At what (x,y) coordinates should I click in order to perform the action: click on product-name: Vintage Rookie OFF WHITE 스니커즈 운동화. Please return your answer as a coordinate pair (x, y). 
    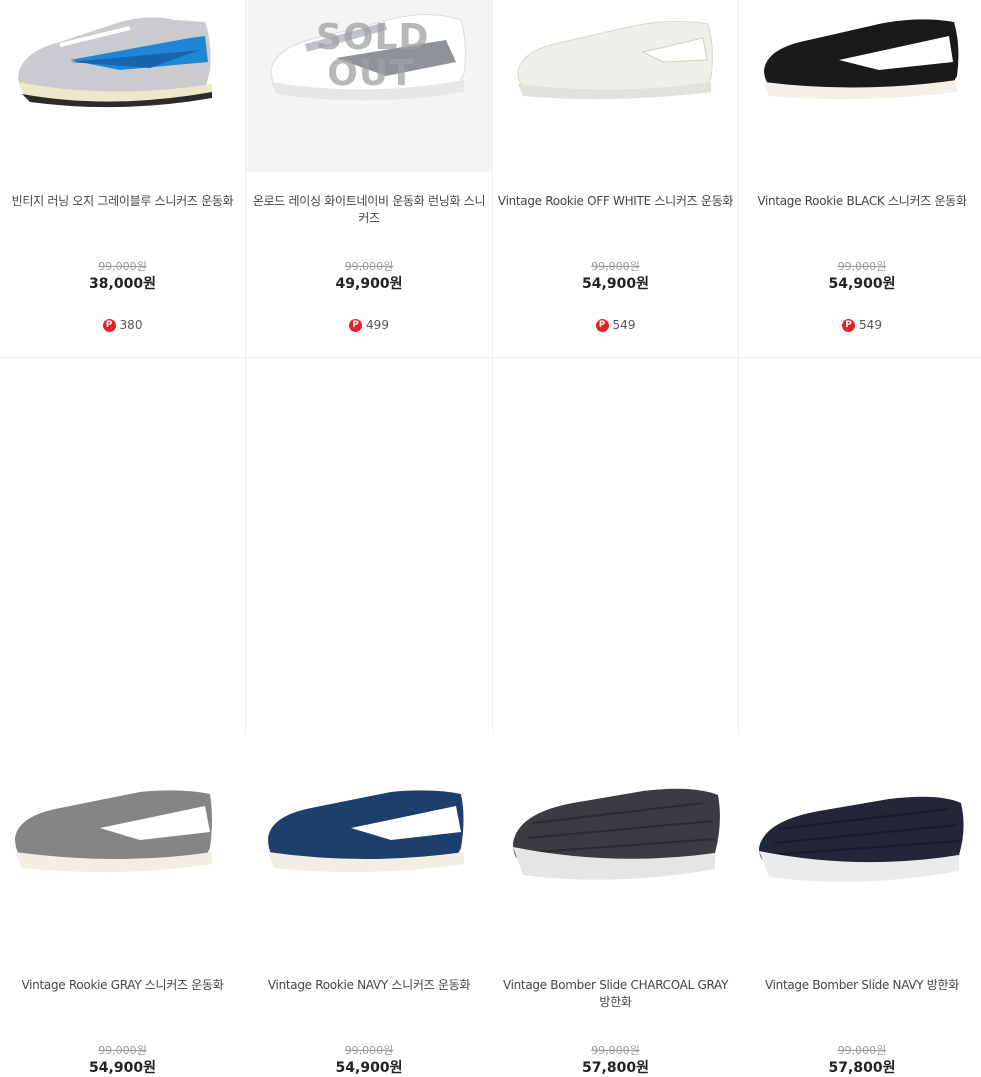
    Looking at the image, I should click on (615, 201).